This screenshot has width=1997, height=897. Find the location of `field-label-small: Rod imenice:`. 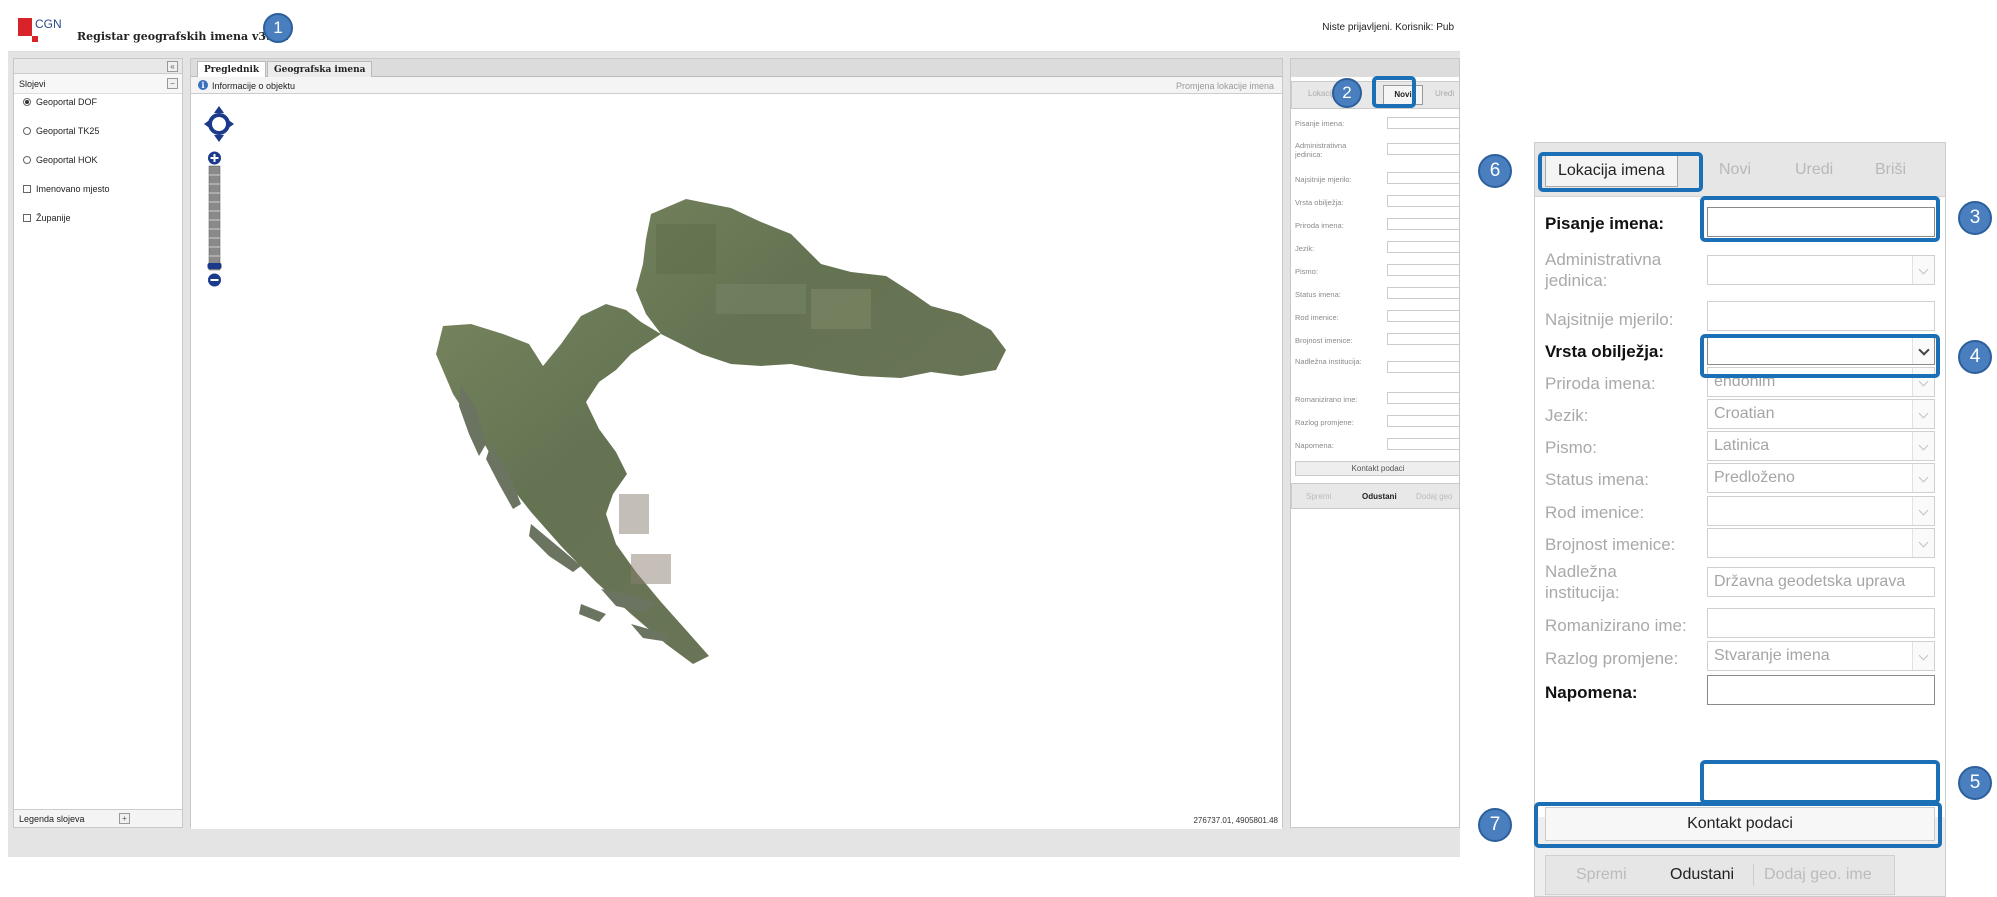

field-label-small: Rod imenice: is located at coordinates (1317, 317).